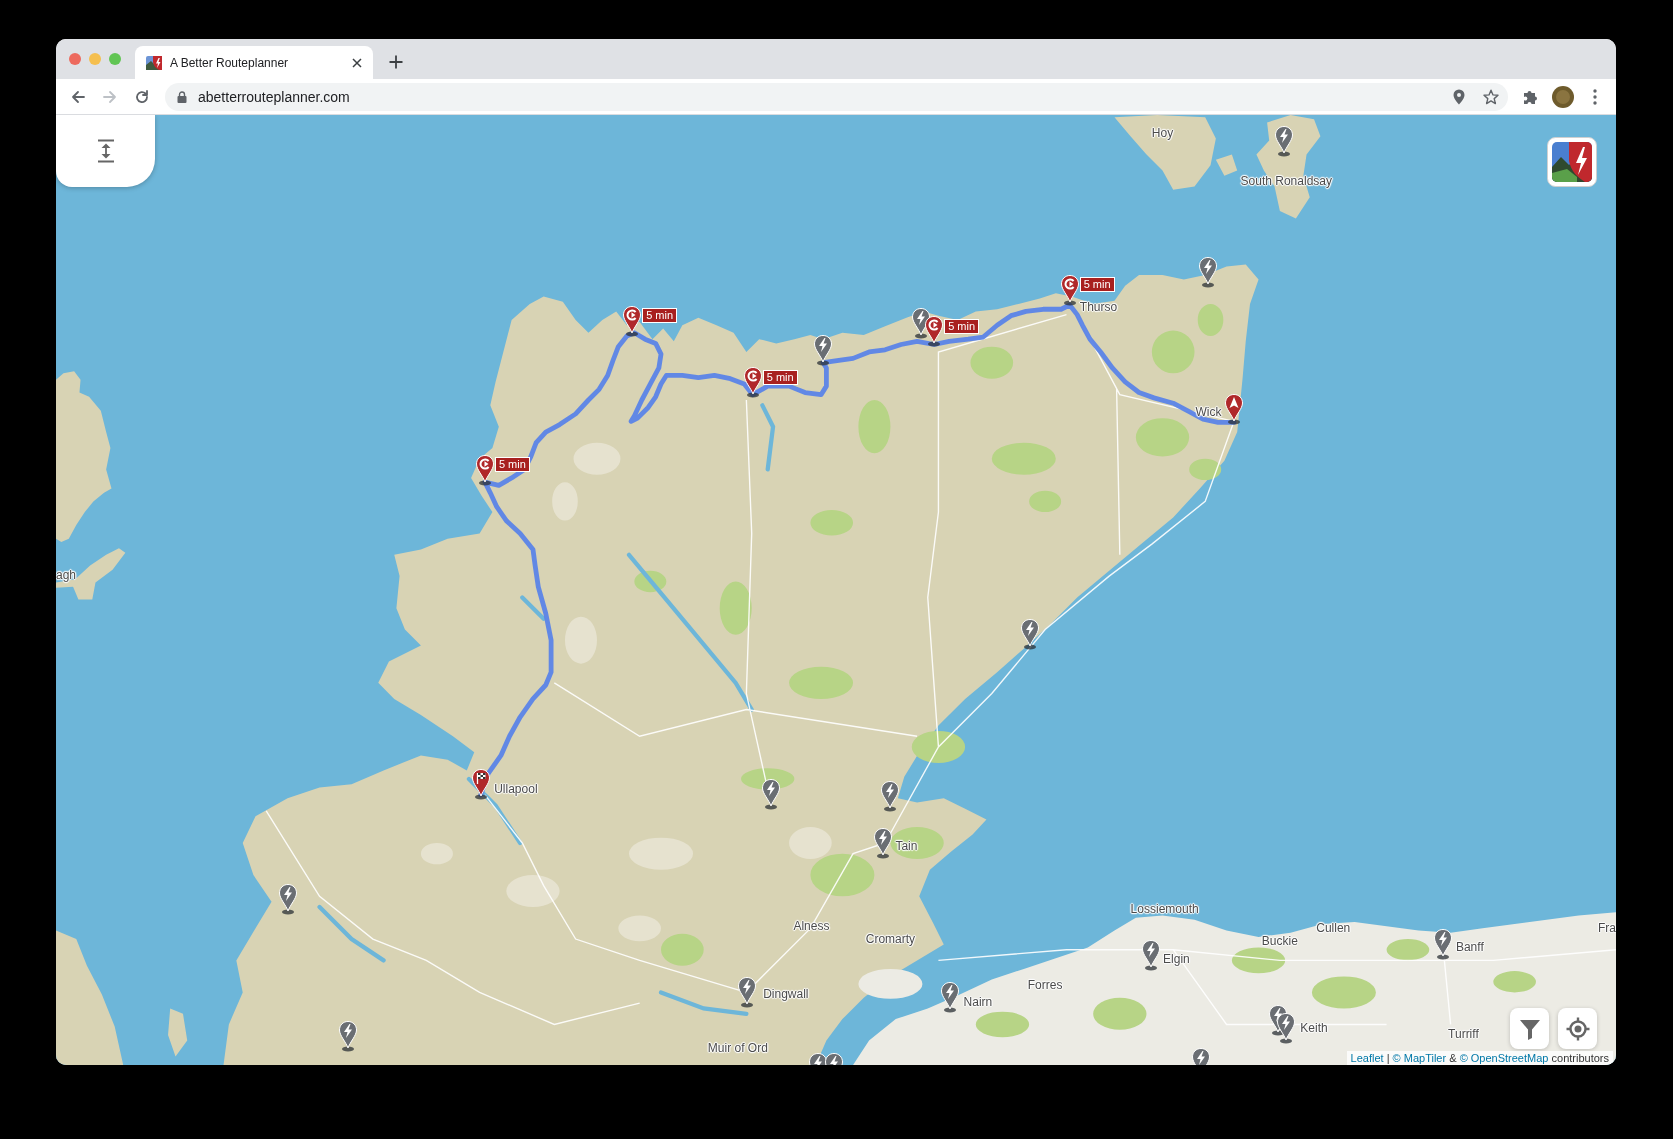 Image resolution: width=1673 pixels, height=1139 pixels. I want to click on address-field: abetterrouteplanner.com, so click(836, 96).